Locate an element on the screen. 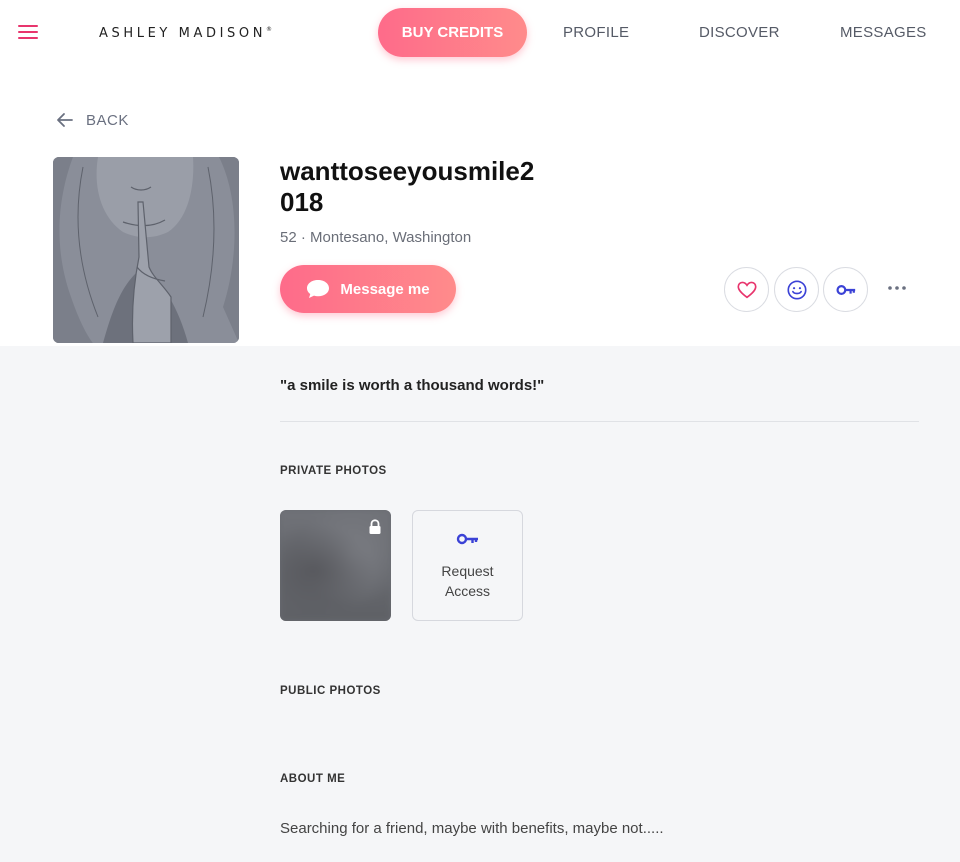  public-photos-heading: PUBLIC PHOTOS is located at coordinates (330, 691).